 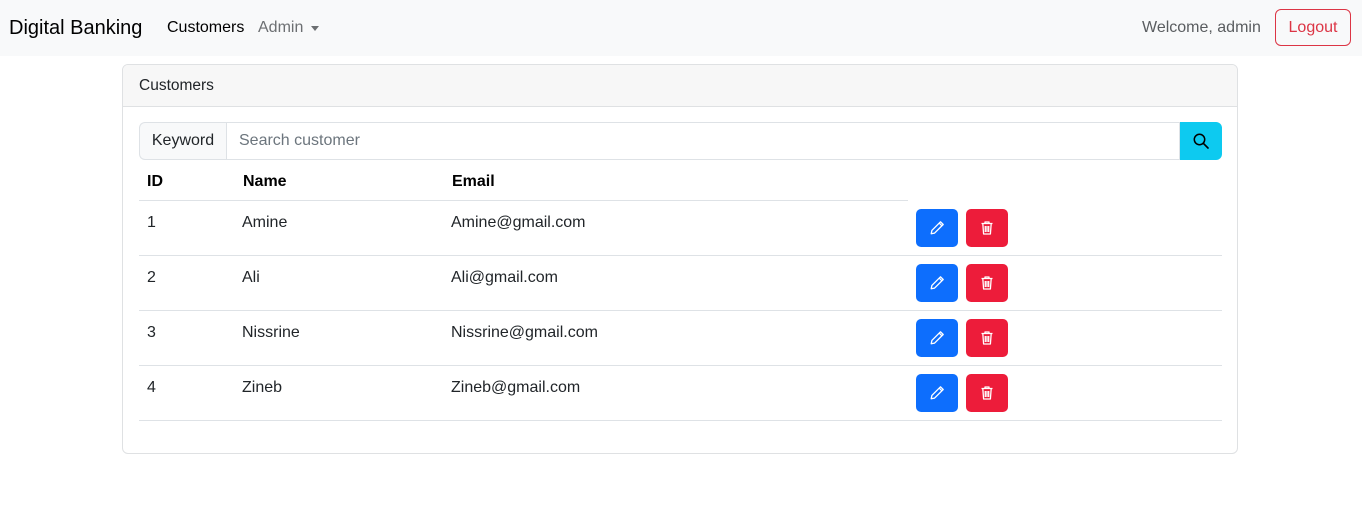 I want to click on nav-admin-dropdown: Admin, so click(x=289, y=28).